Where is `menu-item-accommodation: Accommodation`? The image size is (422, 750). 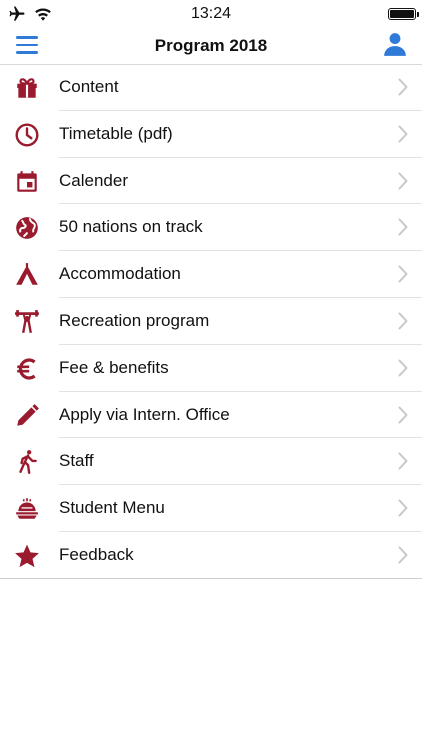
menu-item-accommodation: Accommodation is located at coordinates (211, 274).